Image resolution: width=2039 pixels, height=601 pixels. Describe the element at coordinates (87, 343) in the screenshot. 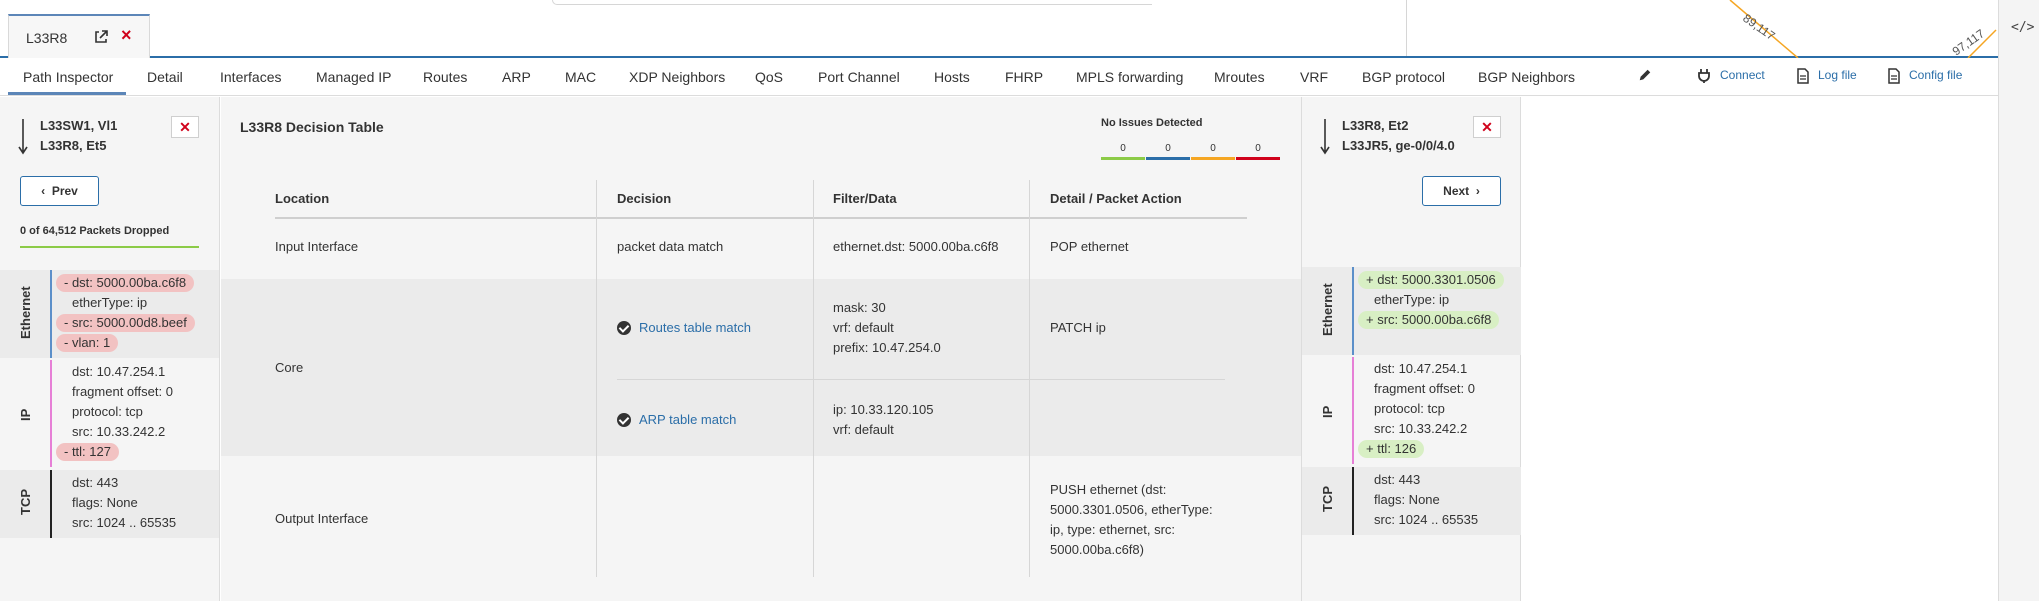

I see `removed-field: - vlan: 1` at that location.